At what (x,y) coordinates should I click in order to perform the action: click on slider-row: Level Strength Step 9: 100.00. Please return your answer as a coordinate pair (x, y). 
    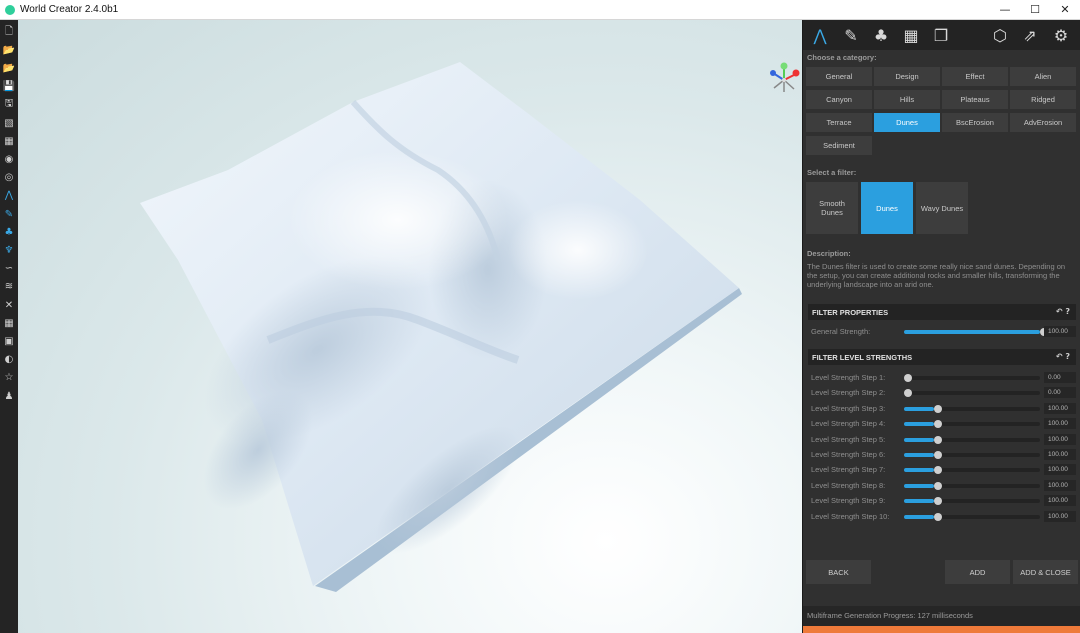
    Looking at the image, I should click on (944, 501).